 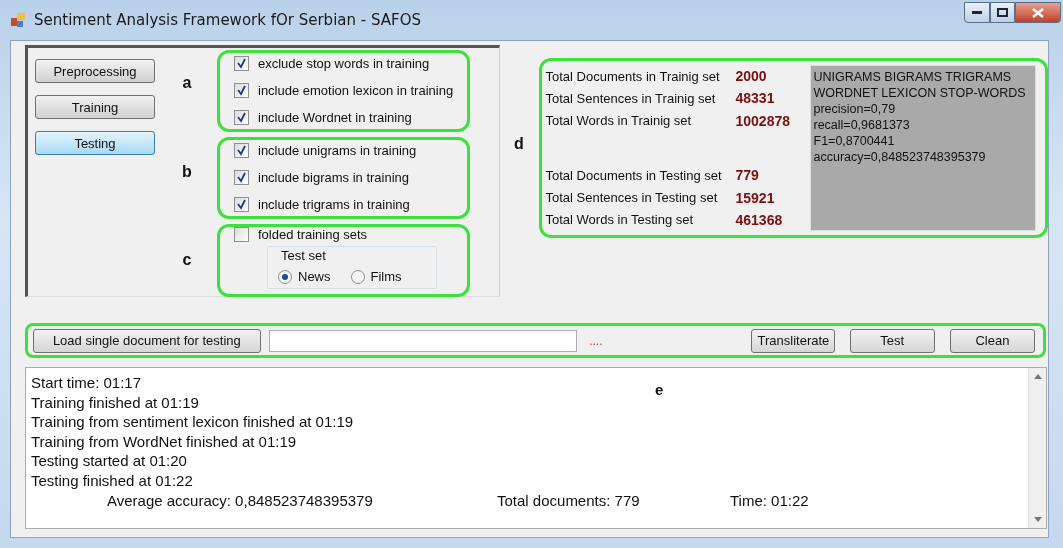 What do you see at coordinates (1037, 448) in the screenshot?
I see `scrollbar` at bounding box center [1037, 448].